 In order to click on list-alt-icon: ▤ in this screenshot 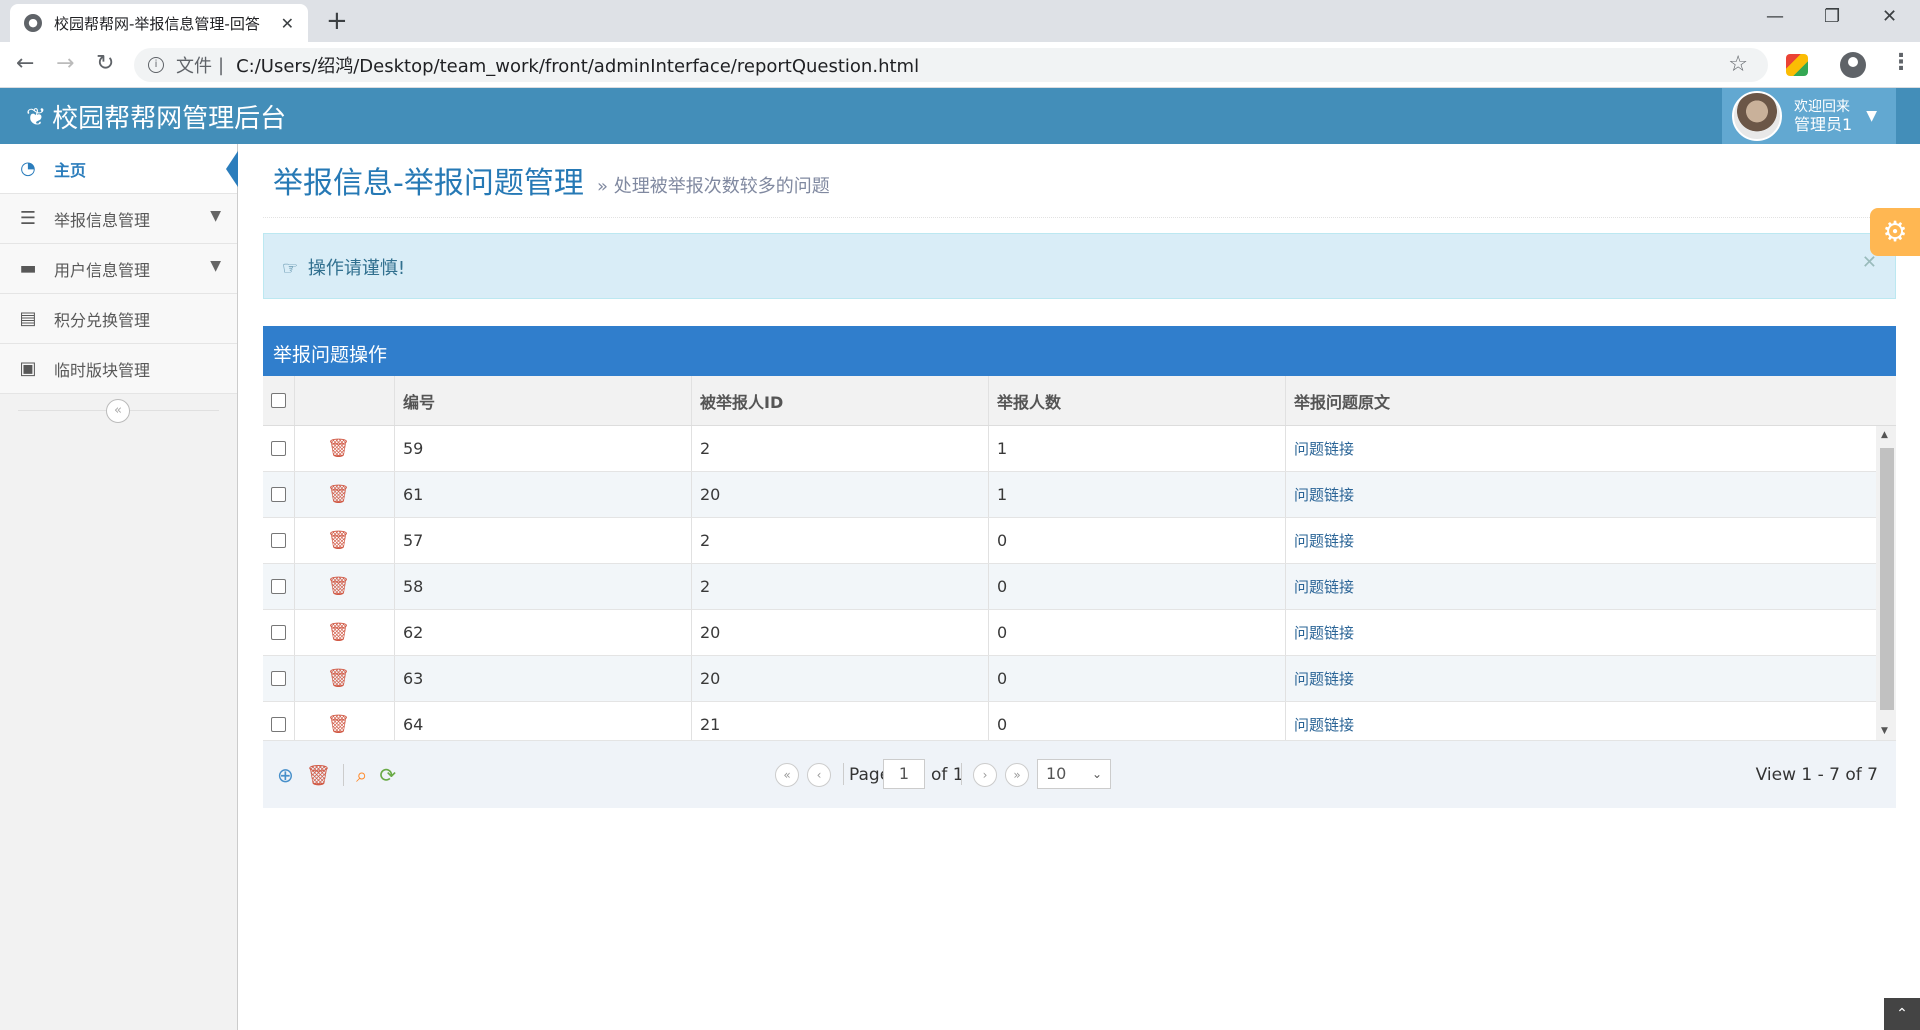, I will do `click(28, 318)`.